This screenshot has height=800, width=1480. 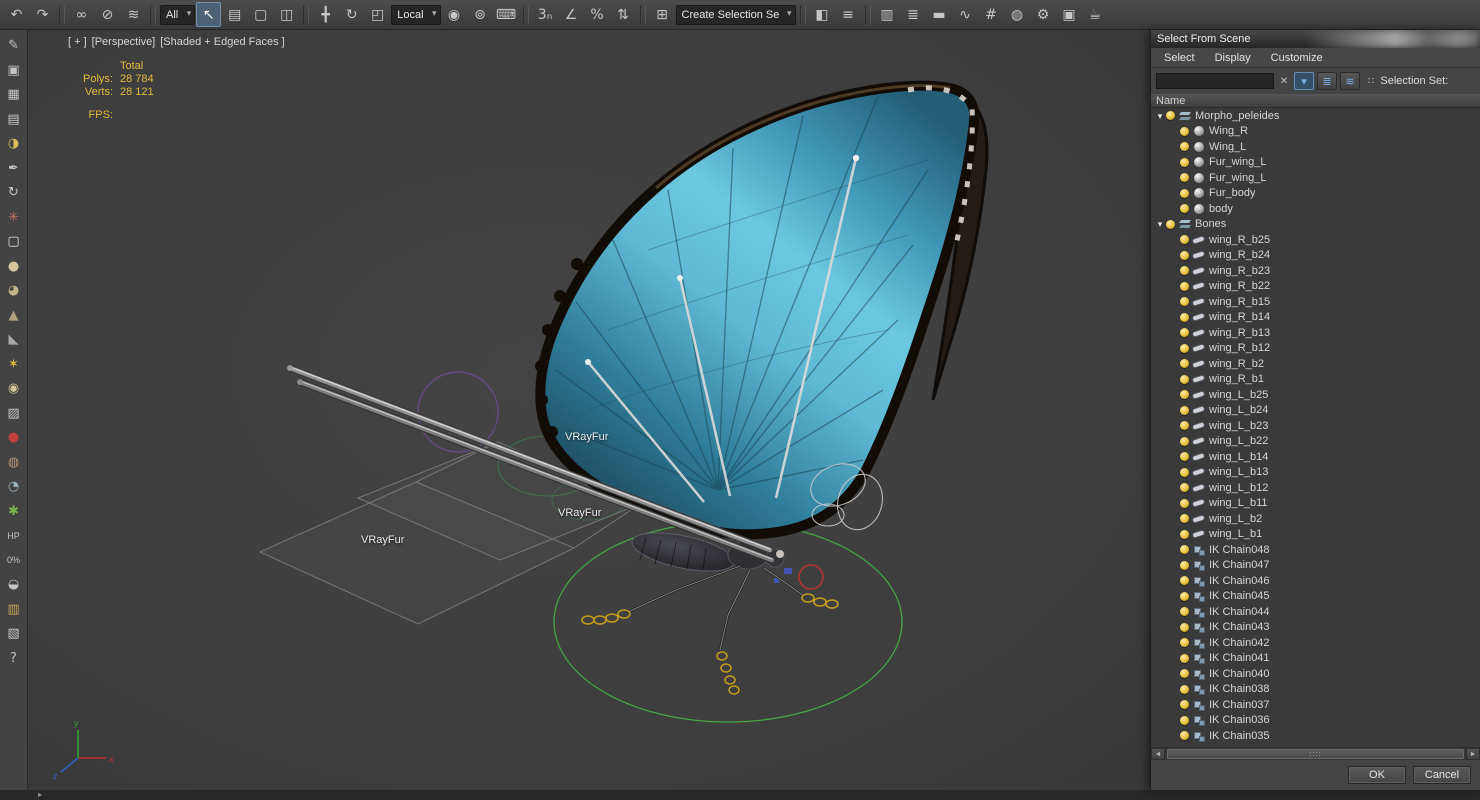 I want to click on tree-row: IK Chain035, so click(x=1315, y=736).